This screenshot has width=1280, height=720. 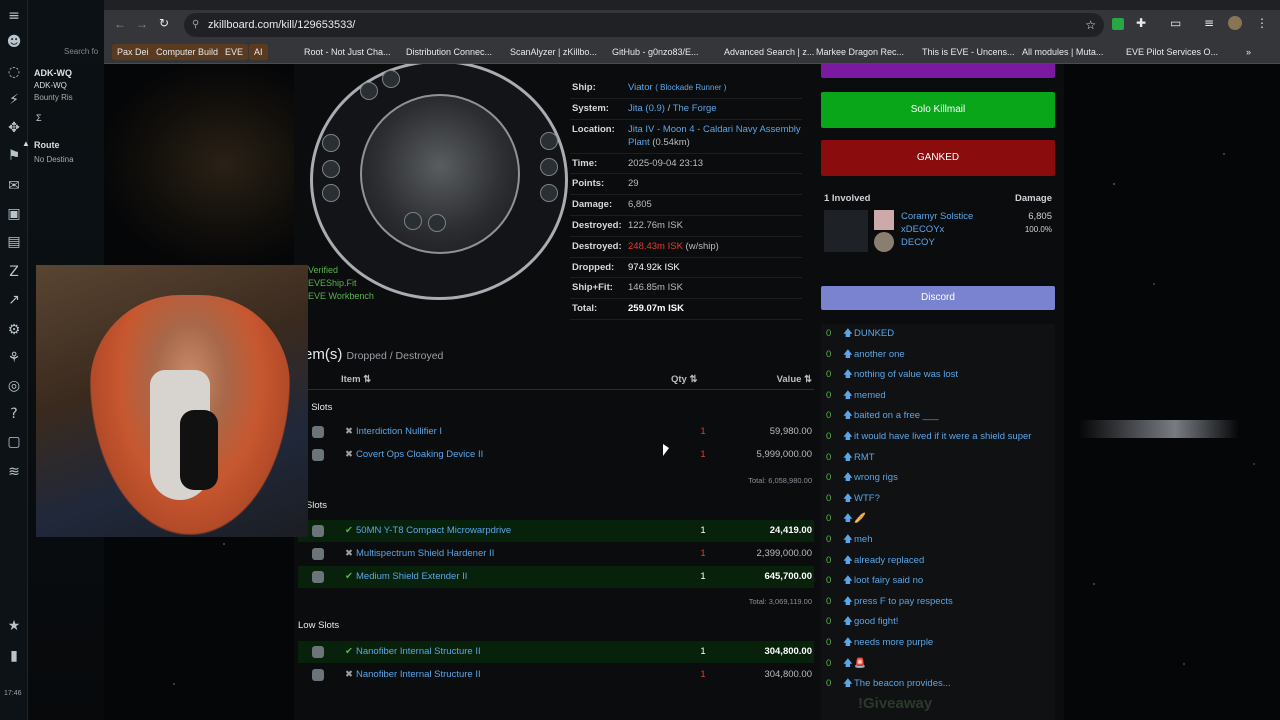 I want to click on route-toggle-icon: ▲, so click(x=26, y=143).